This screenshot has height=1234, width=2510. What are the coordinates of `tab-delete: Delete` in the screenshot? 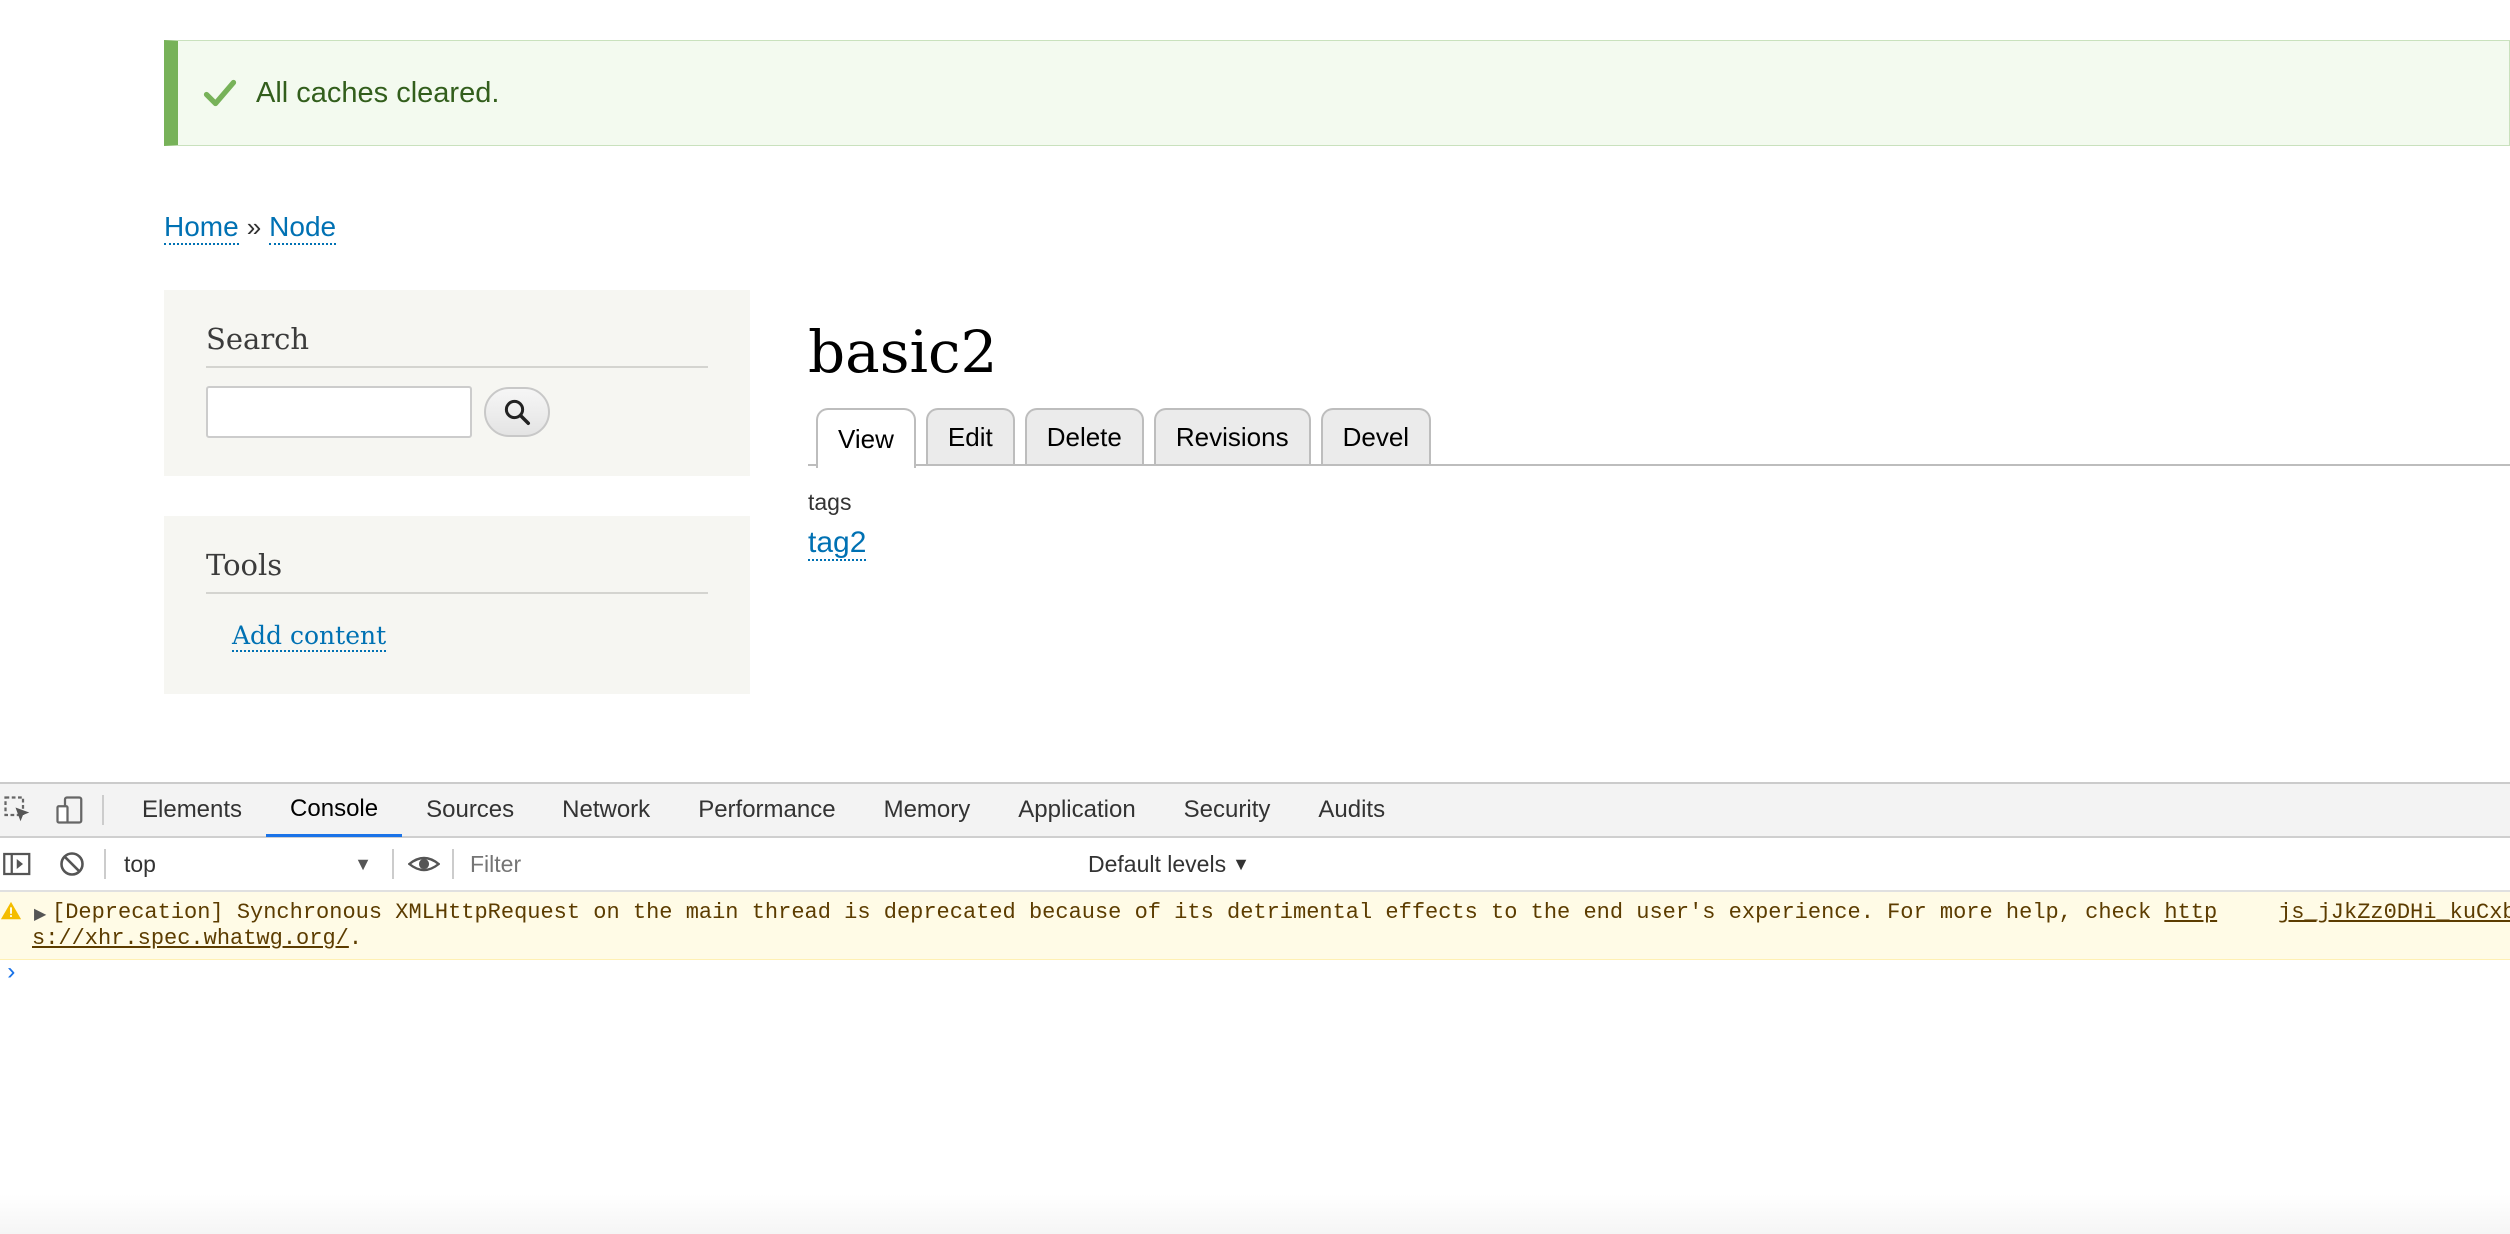 It's located at (1084, 436).